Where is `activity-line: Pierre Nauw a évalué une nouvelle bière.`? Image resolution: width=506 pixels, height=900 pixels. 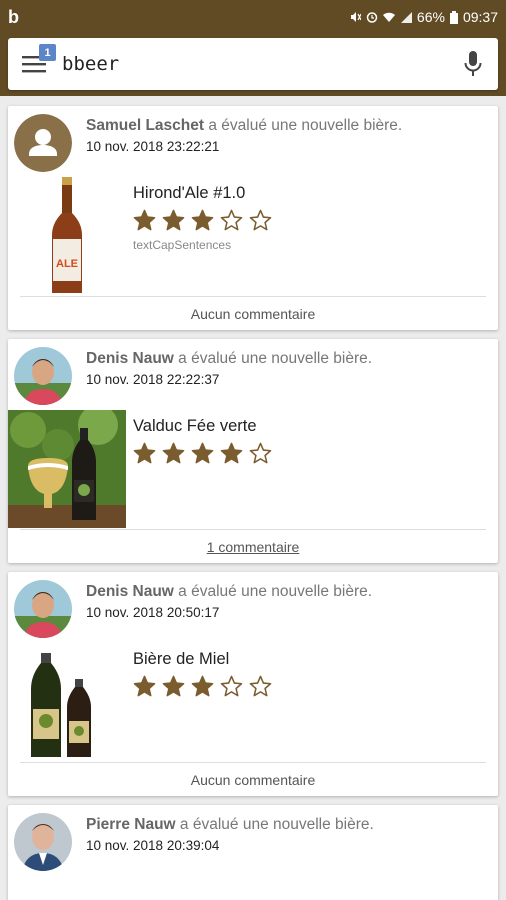
activity-line: Pierre Nauw a évalué une nouvelle bière. is located at coordinates (230, 825).